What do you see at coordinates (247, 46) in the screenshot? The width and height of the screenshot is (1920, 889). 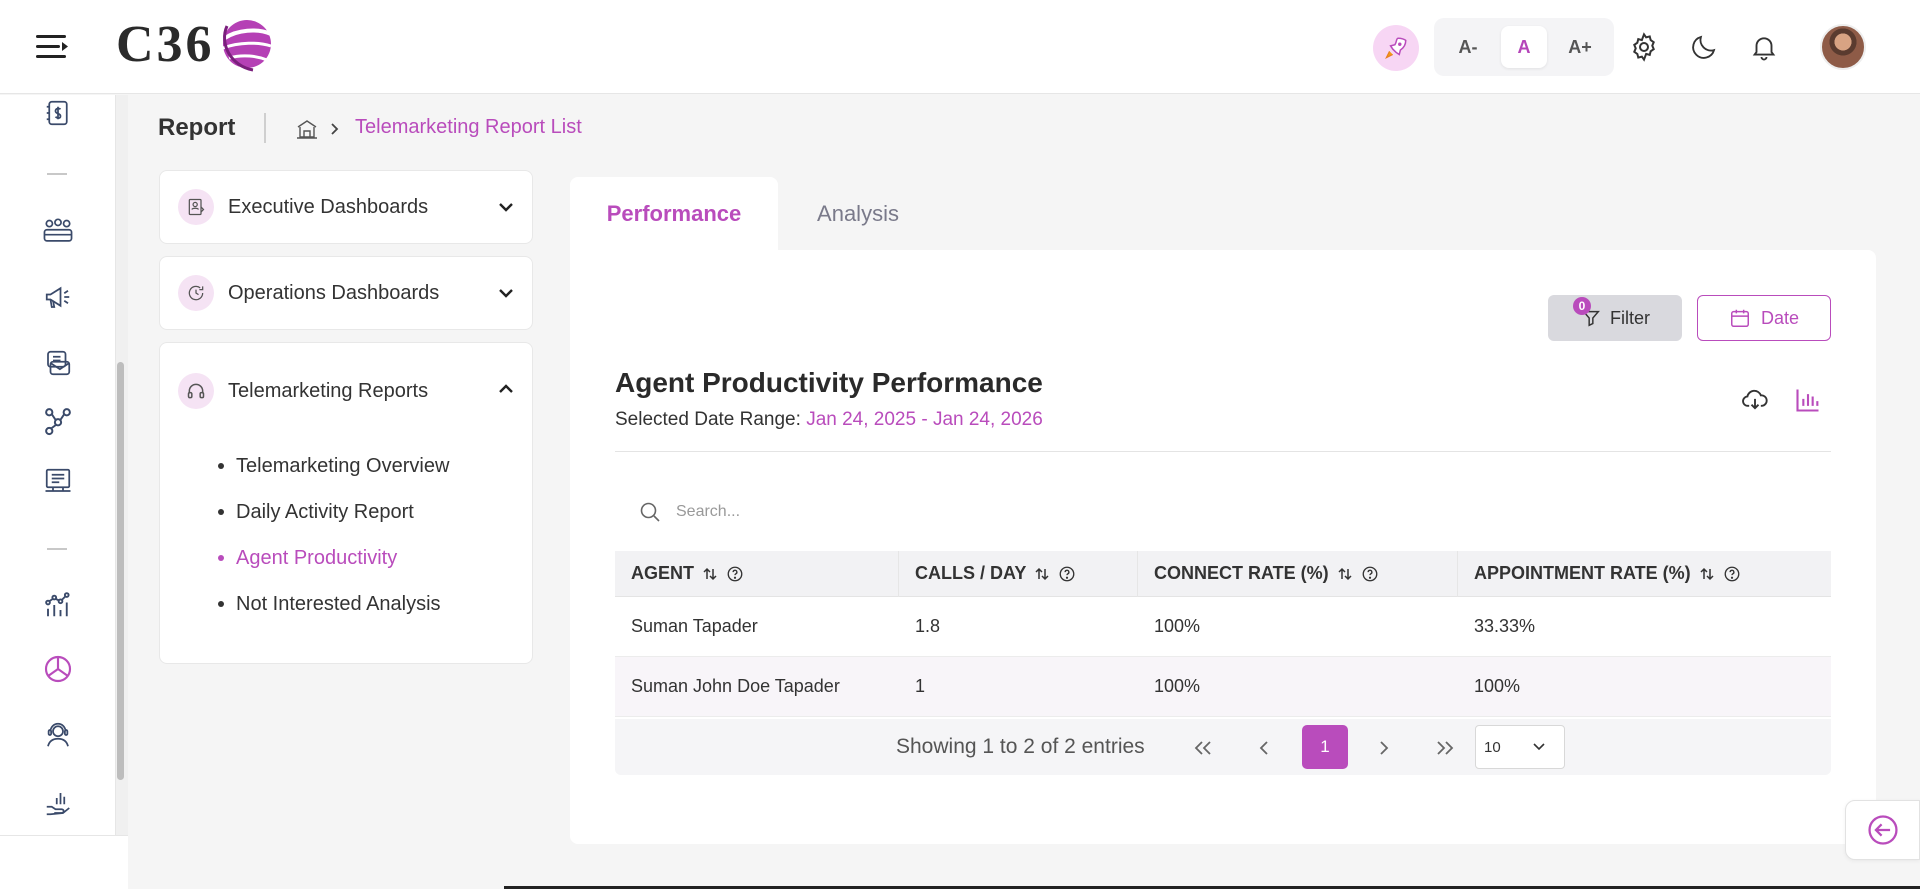 I see `logo-globe-icon` at bounding box center [247, 46].